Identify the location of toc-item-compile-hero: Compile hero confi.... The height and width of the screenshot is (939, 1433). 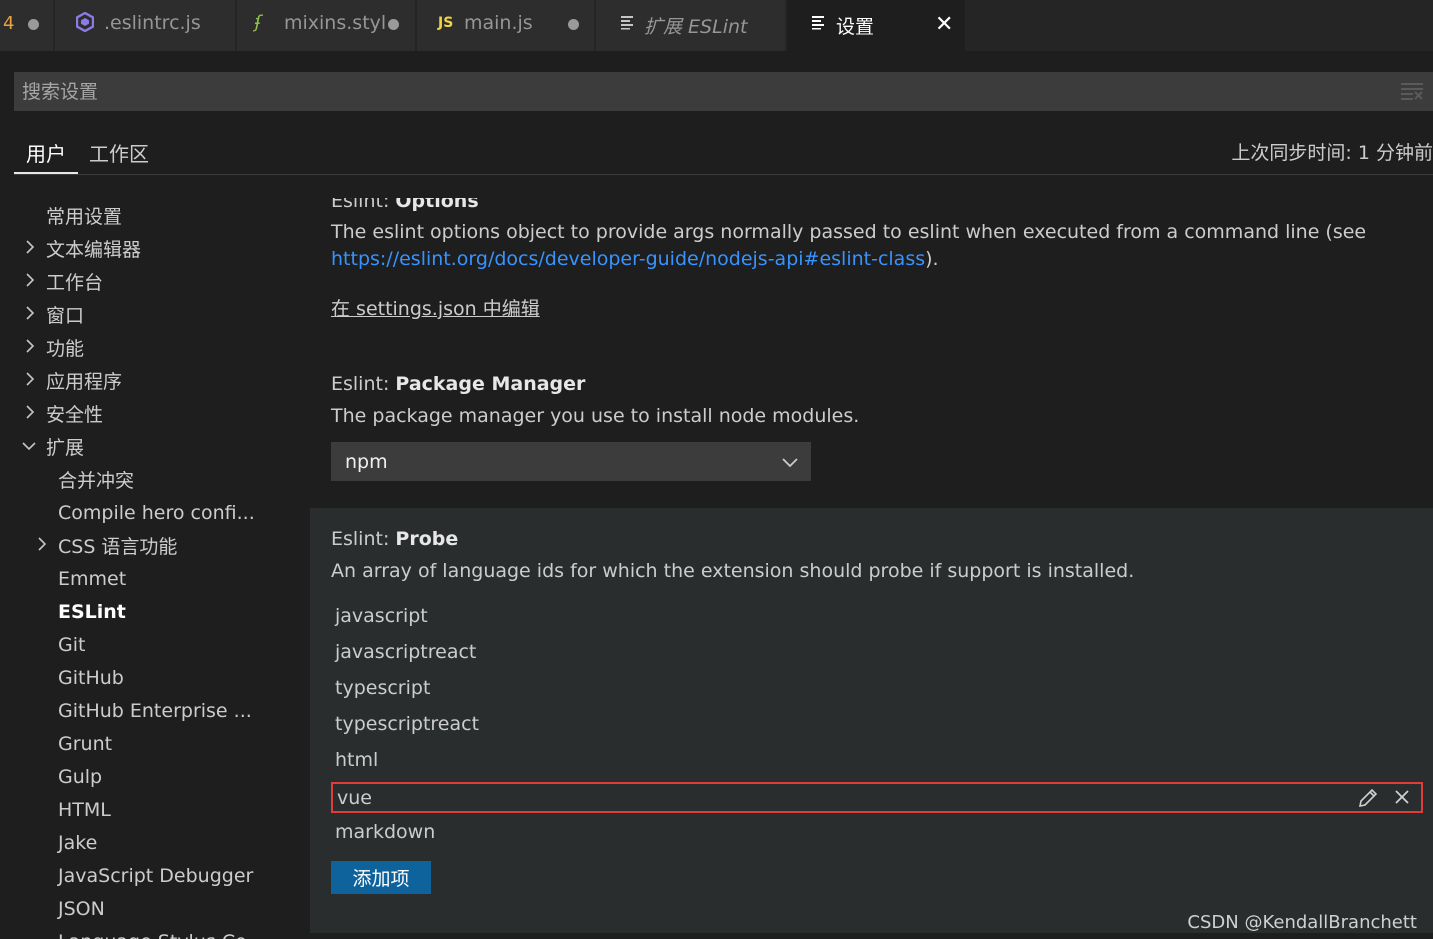
(156, 512).